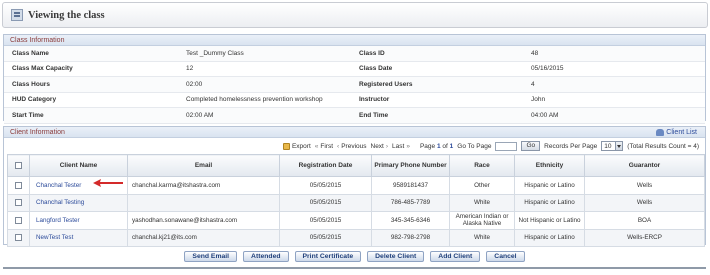  I want to click on class-info-label: Class Name, so click(30, 53).